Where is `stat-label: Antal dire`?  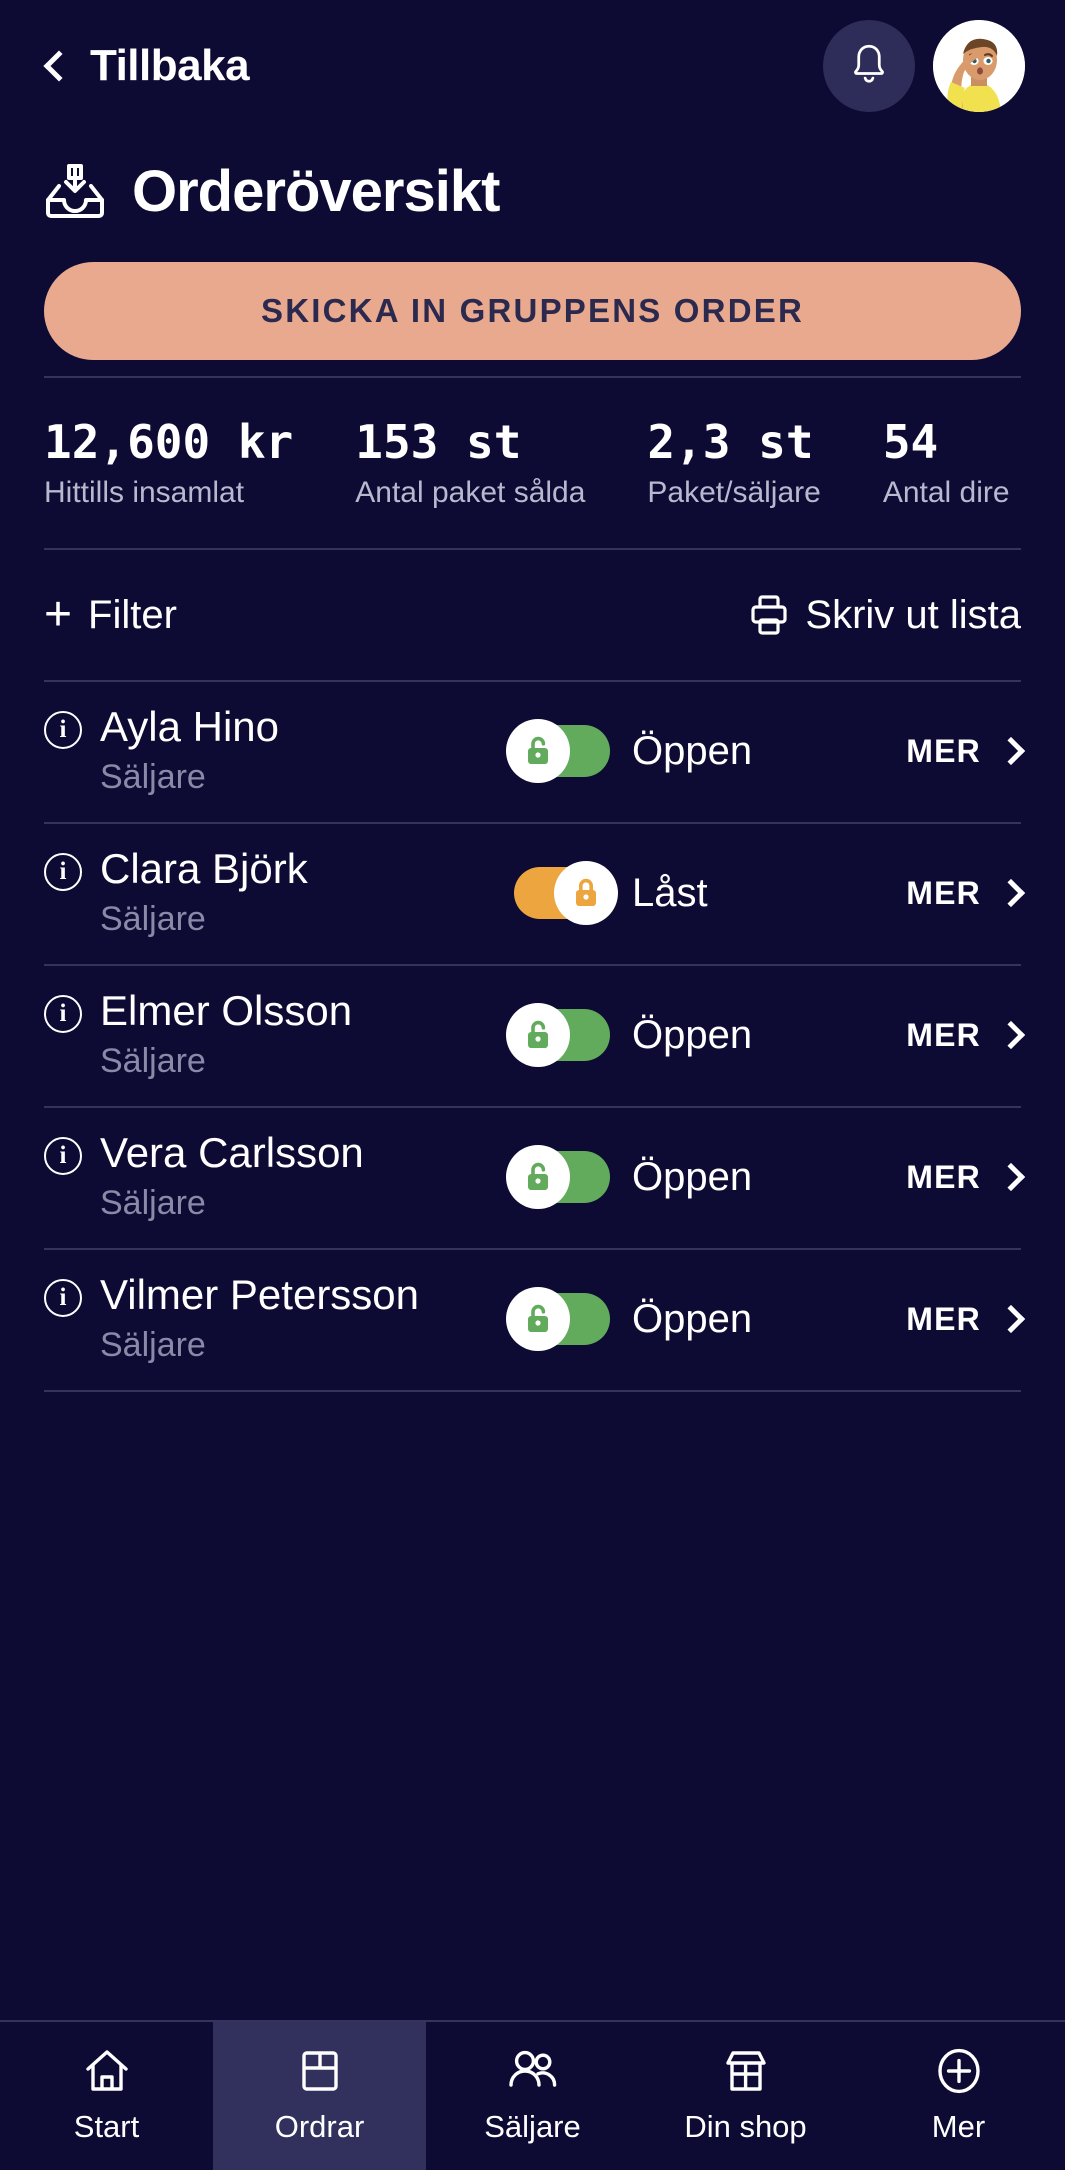 stat-label: Antal dire is located at coordinates (946, 493).